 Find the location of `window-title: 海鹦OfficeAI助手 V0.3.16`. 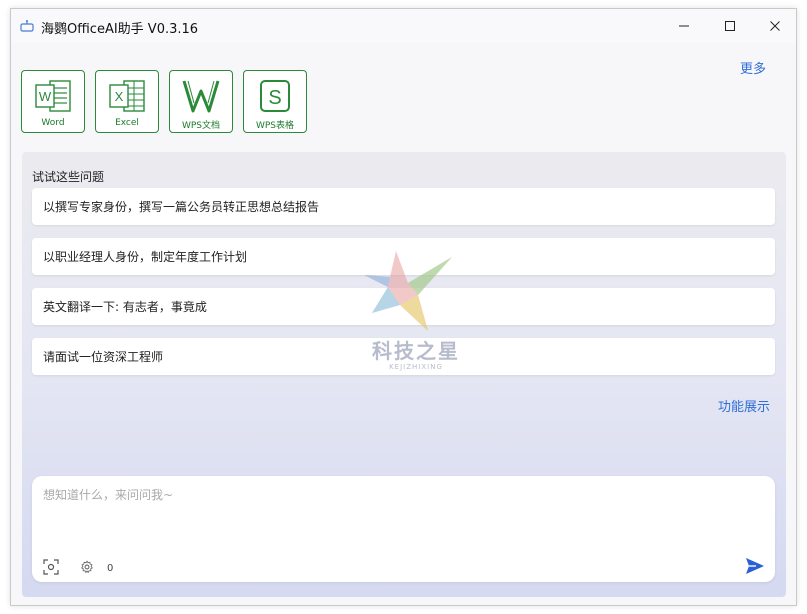

window-title: 海鹦OfficeAI助手 V0.3.16 is located at coordinates (120, 29).